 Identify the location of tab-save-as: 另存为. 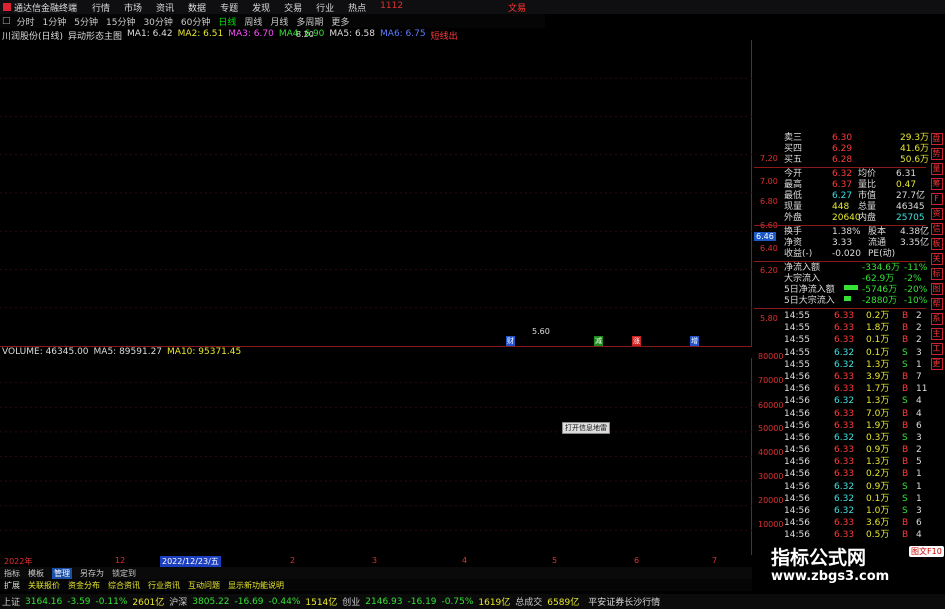
(92, 573).